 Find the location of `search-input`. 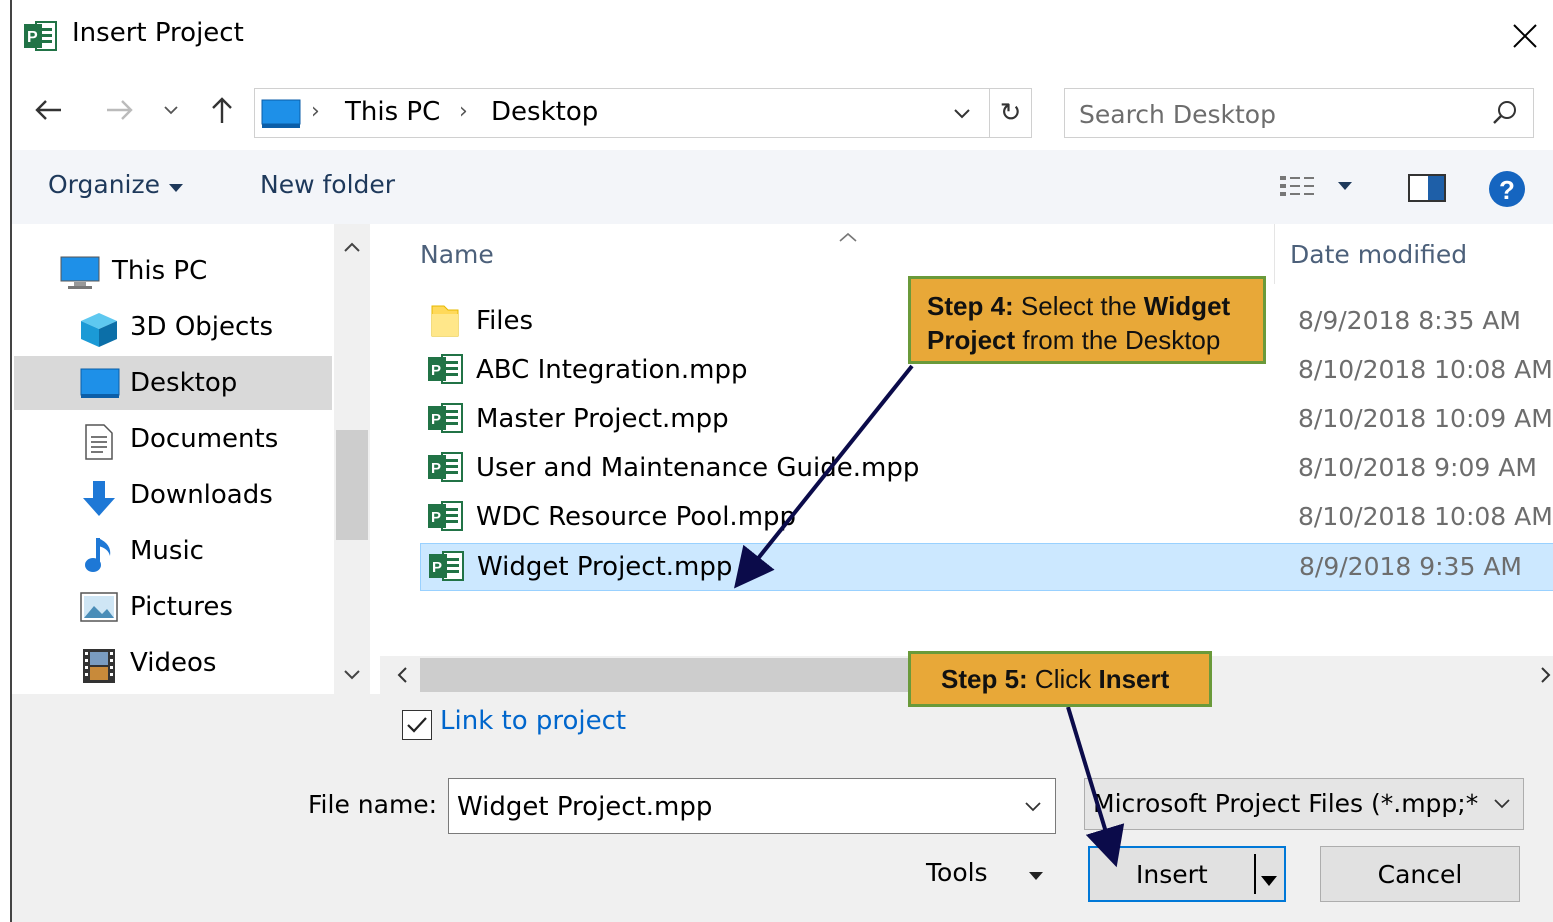

search-input is located at coordinates (1279, 114).